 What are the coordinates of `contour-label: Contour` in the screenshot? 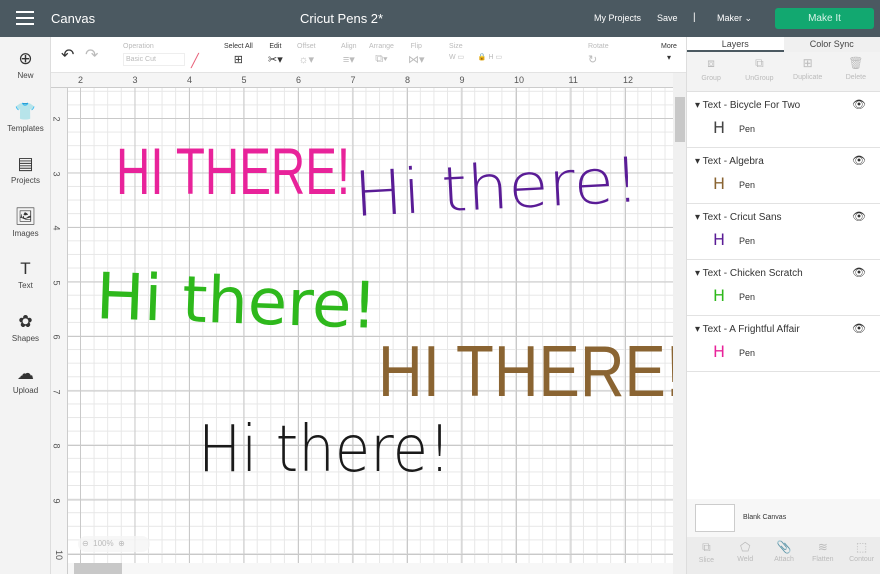 It's located at (862, 559).